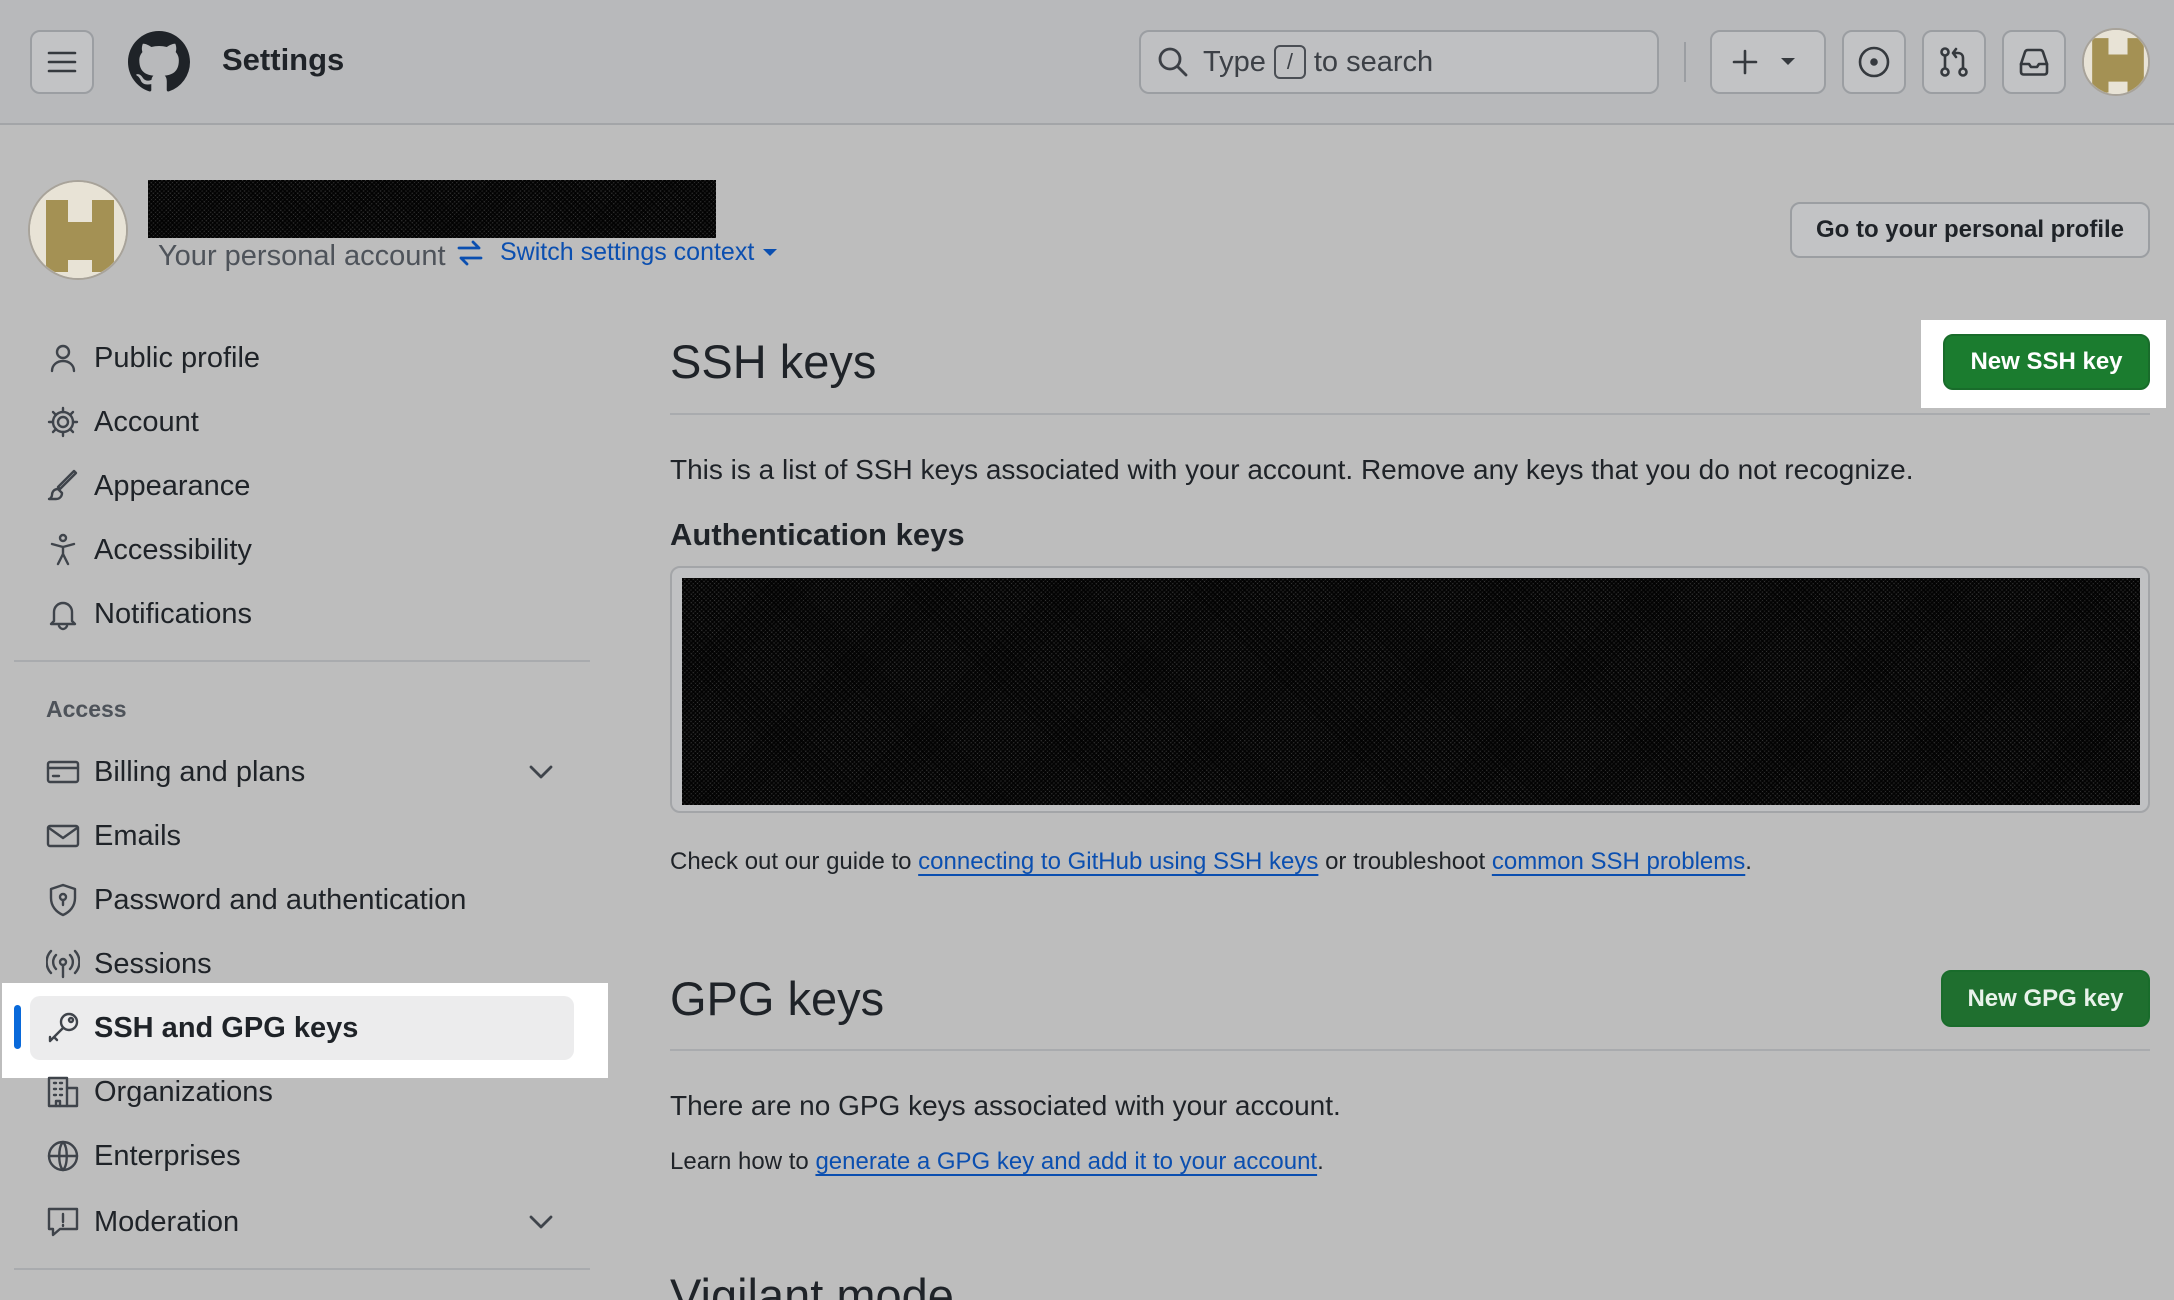 Image resolution: width=2174 pixels, height=1300 pixels. Describe the element at coordinates (167, 1221) in the screenshot. I see `sidebar-item-label: Moderation` at that location.